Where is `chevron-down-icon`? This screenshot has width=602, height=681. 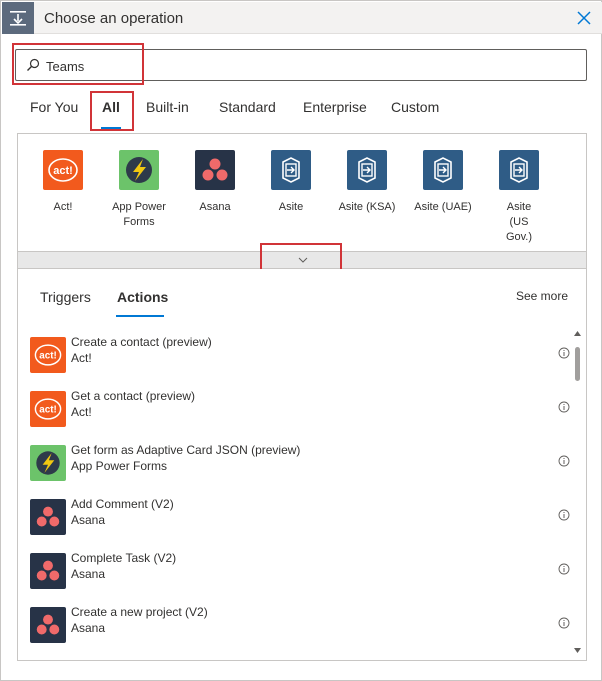 chevron-down-icon is located at coordinates (303, 260).